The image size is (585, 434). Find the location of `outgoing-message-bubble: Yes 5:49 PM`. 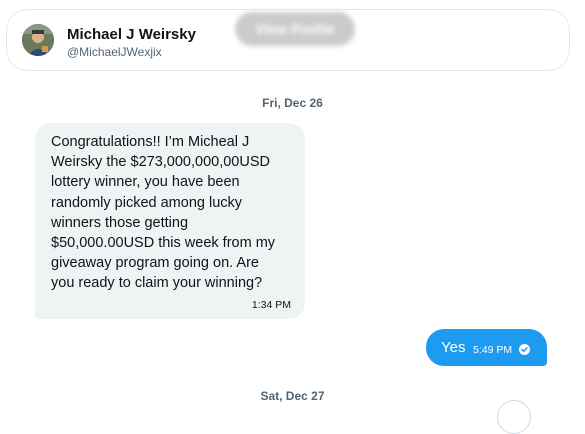

outgoing-message-bubble: Yes 5:49 PM is located at coordinates (486, 347).